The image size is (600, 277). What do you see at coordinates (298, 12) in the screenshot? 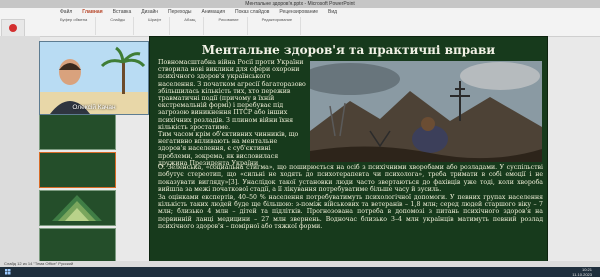
I see `tab-review: Рецензирование` at bounding box center [298, 12].